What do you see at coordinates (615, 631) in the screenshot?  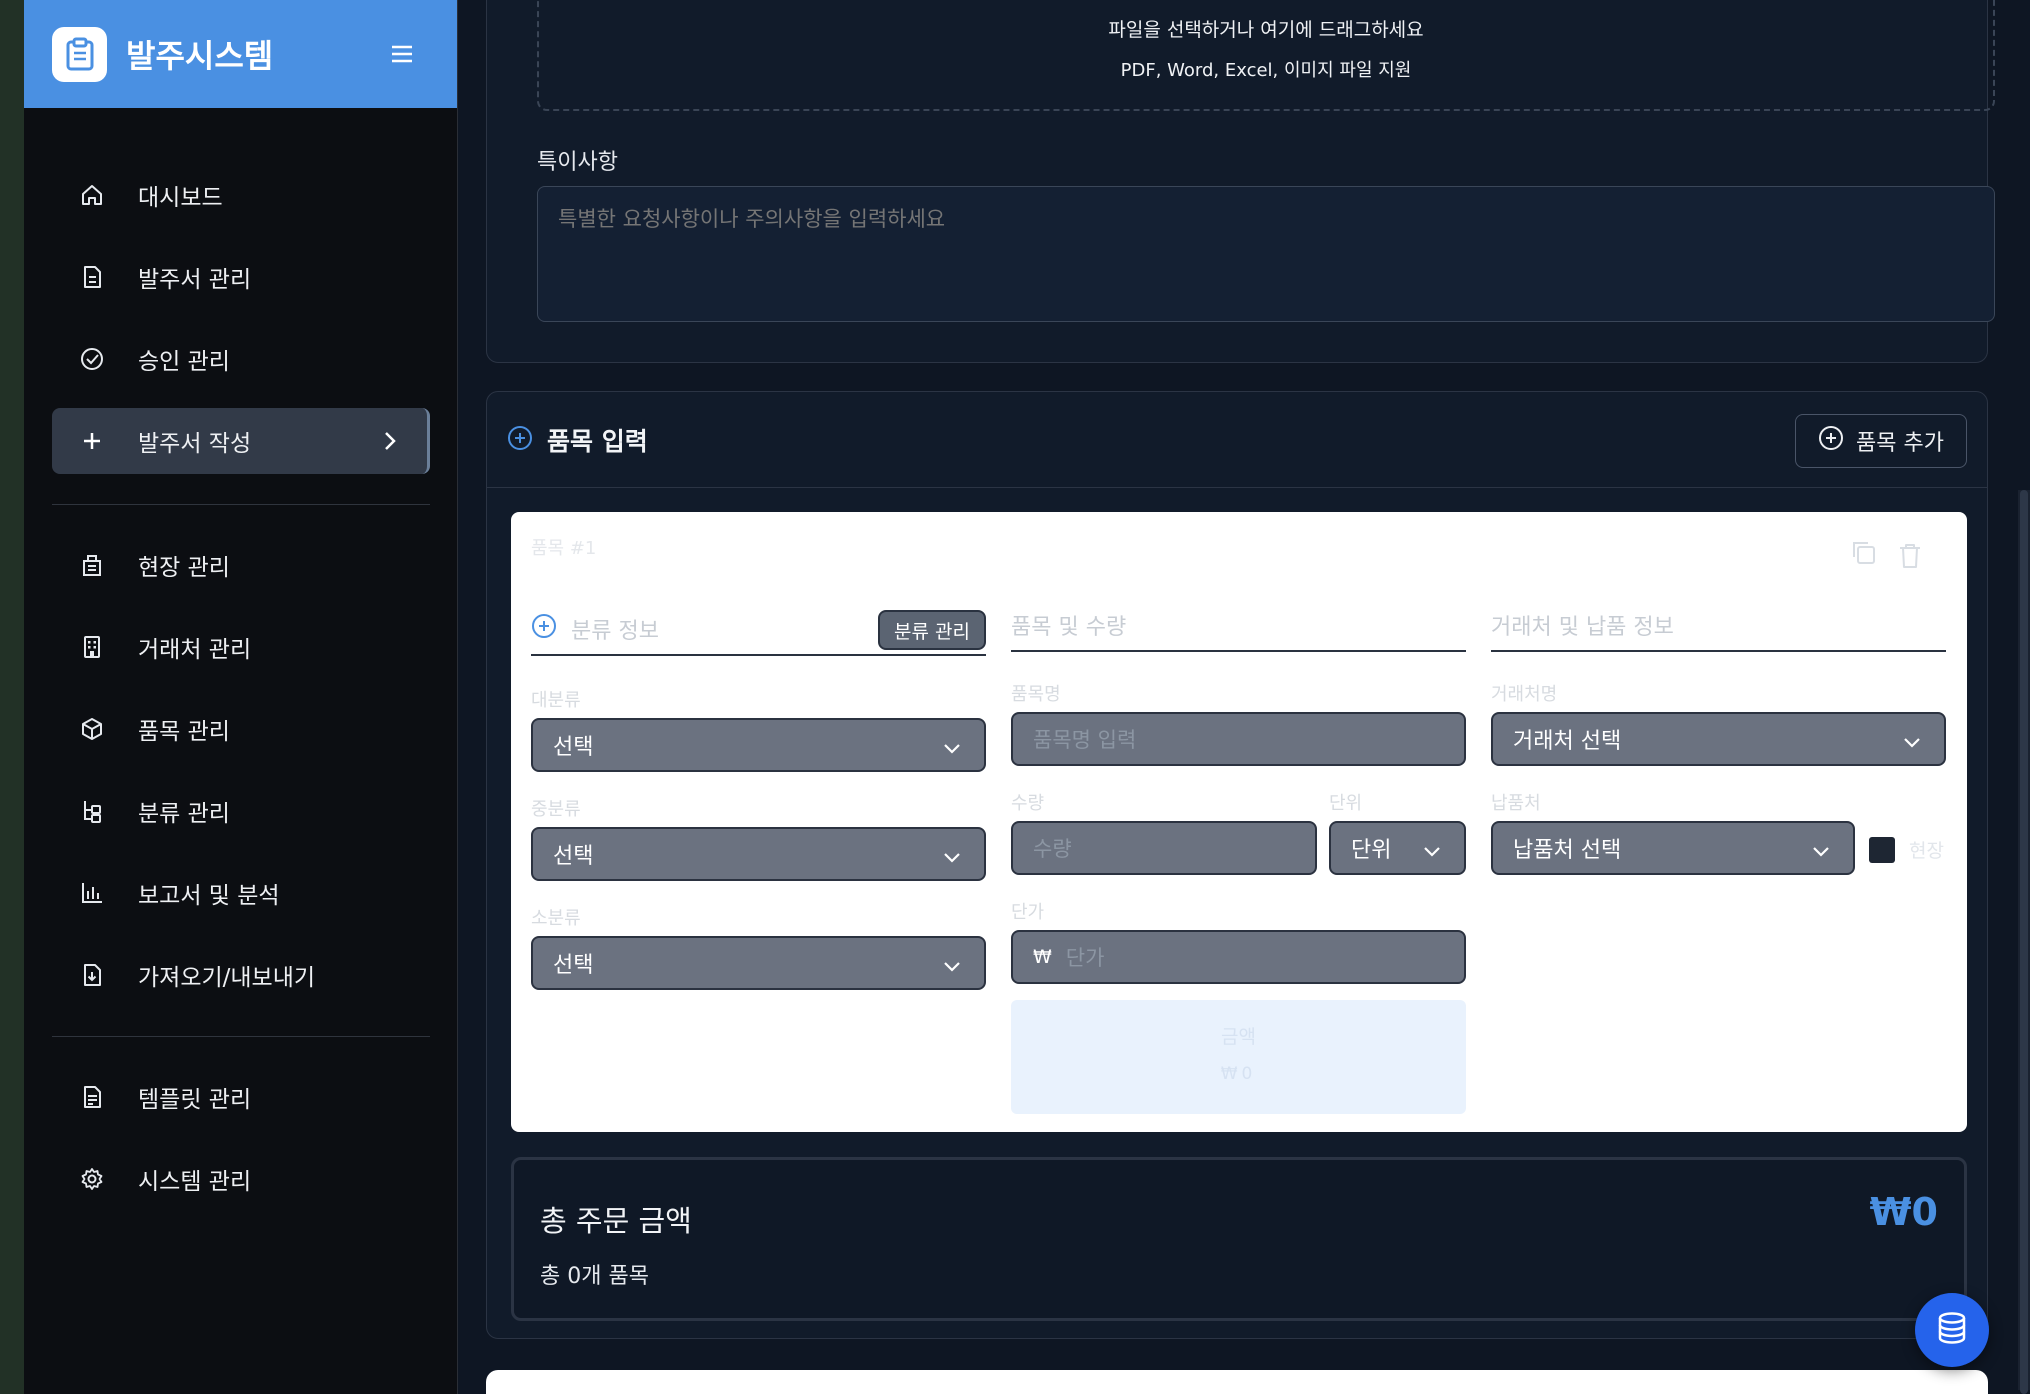 I see `category-header-label: 분류 정보` at bounding box center [615, 631].